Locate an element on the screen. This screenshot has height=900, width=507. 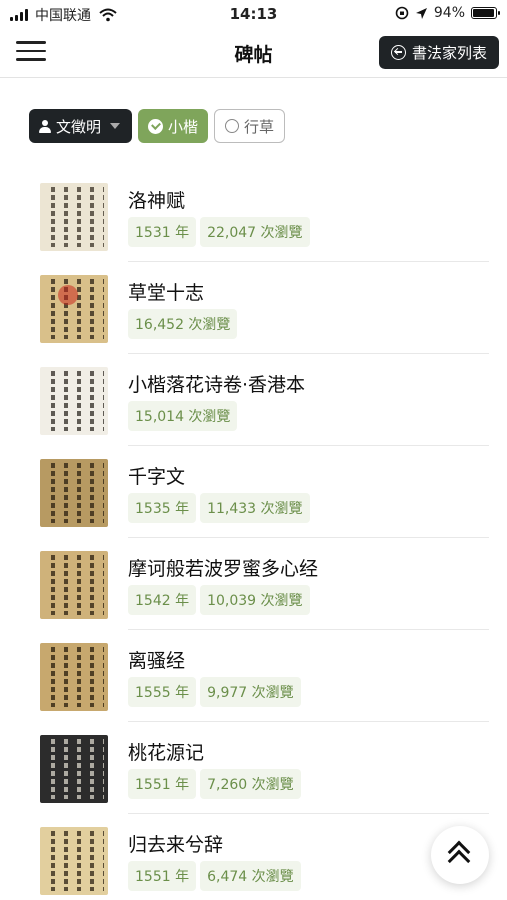
author-filter: 文徵明 is located at coordinates (81, 126).